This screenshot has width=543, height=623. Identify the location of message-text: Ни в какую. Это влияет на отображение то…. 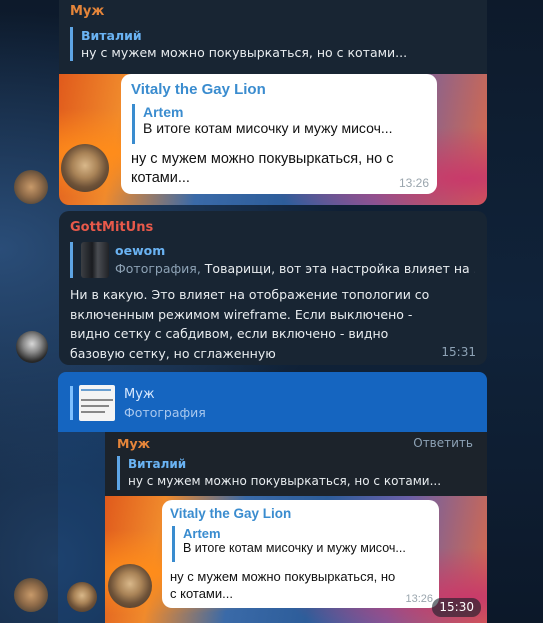
(250, 324).